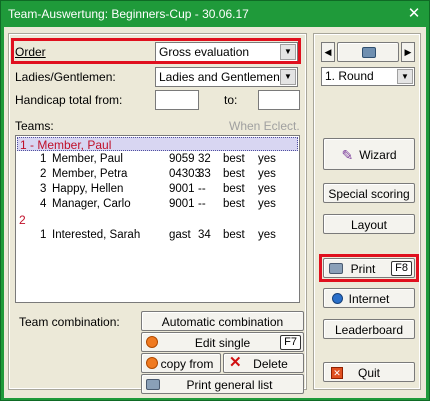 This screenshot has width=430, height=401. Describe the element at coordinates (177, 100) in the screenshot. I see `handicap-from-input` at that location.